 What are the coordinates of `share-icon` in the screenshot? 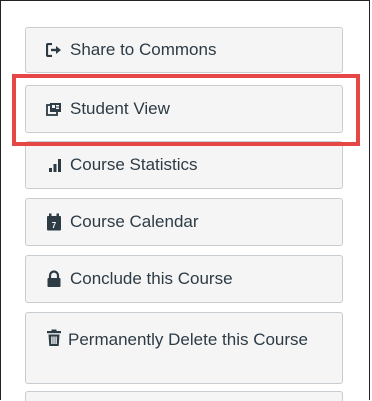 It's located at (54, 50).